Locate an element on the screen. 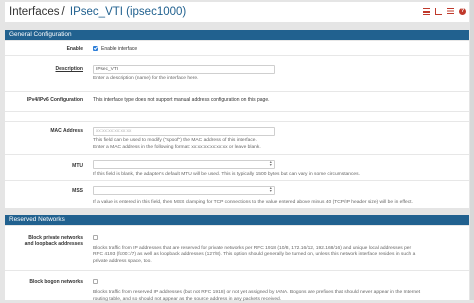 The height and width of the screenshot is (303, 474). list-icon is located at coordinates (450, 11).